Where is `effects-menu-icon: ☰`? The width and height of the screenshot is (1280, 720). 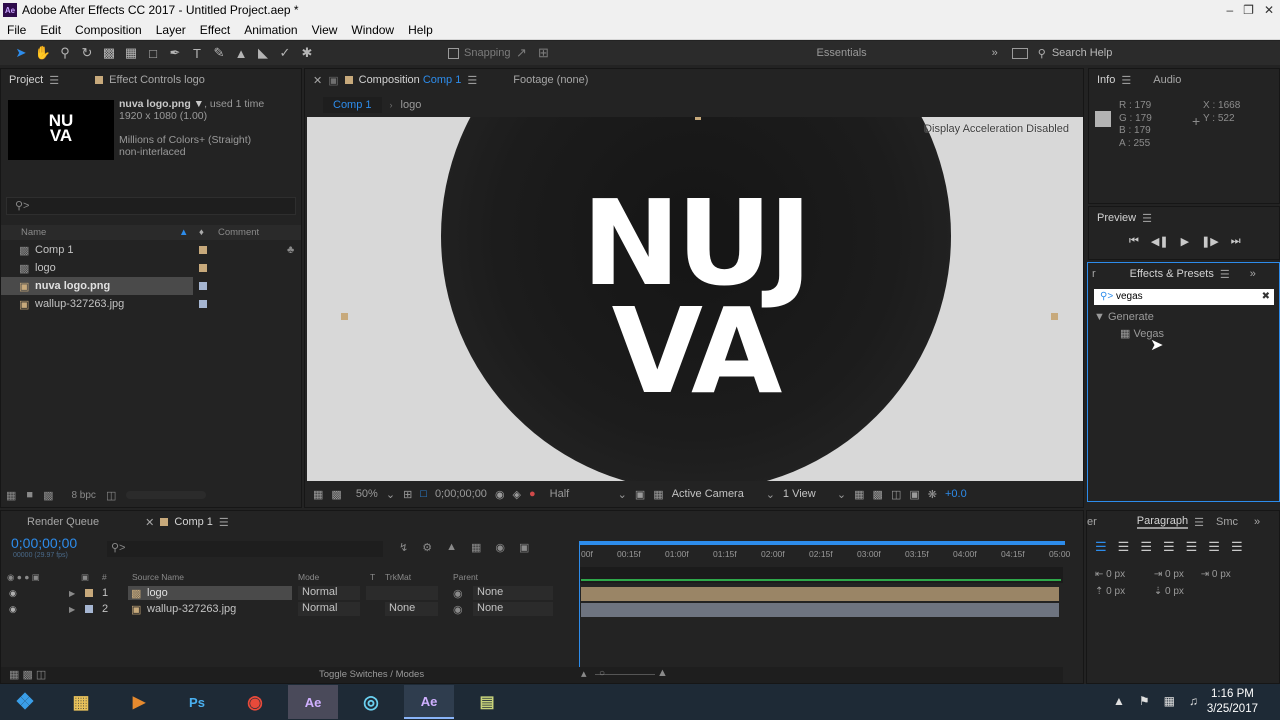 effects-menu-icon: ☰ is located at coordinates (1225, 274).